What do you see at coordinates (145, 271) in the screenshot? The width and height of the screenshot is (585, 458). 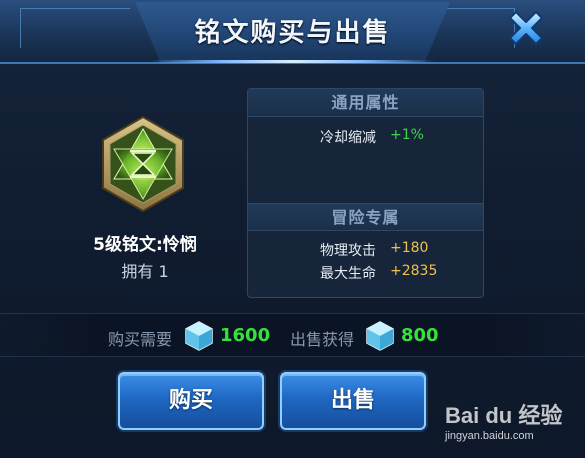 I see `owned-count: 拥有 1` at bounding box center [145, 271].